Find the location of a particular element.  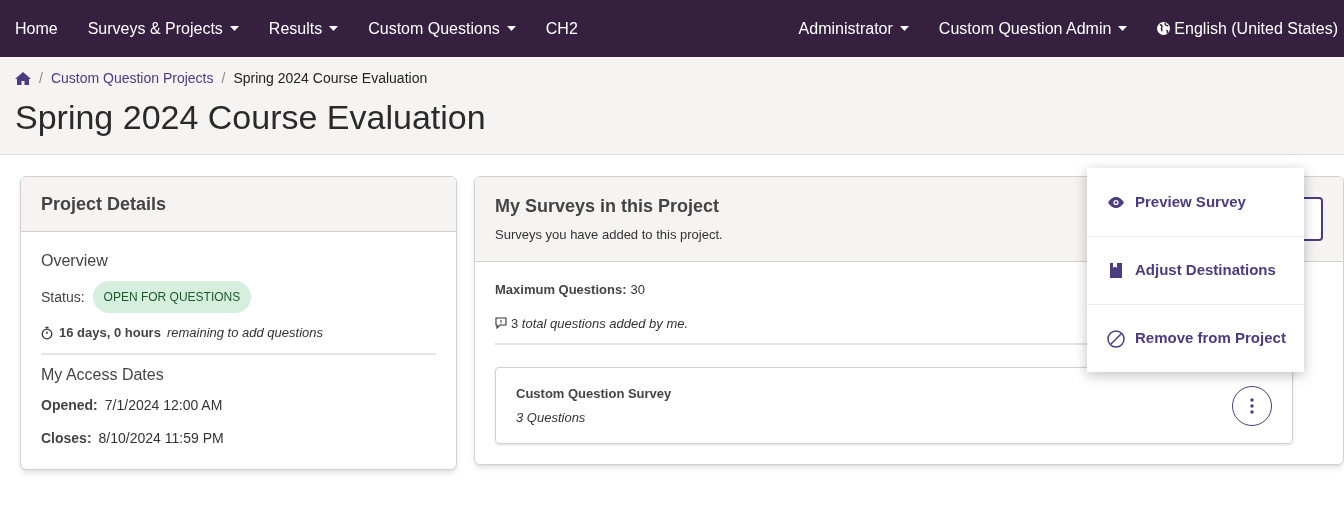

nav-link: Home is located at coordinates (36, 28).